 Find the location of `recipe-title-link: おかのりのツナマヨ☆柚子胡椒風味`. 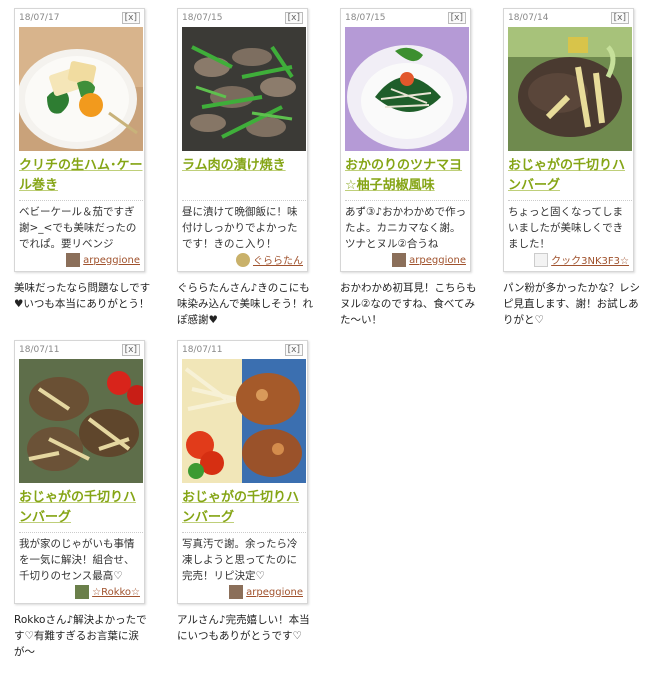

recipe-title-link: おかのりのツナマヨ☆柚子胡椒風味 is located at coordinates (407, 176).